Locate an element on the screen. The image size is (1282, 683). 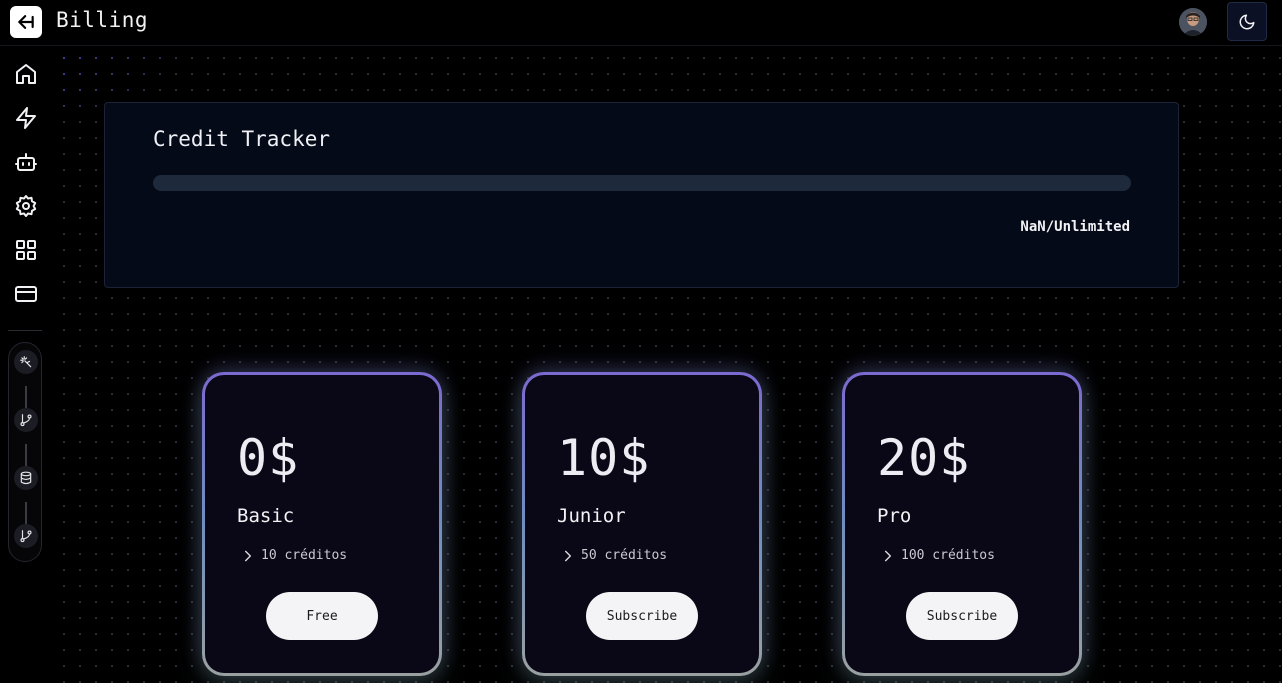
lightning-icon is located at coordinates (26, 118).